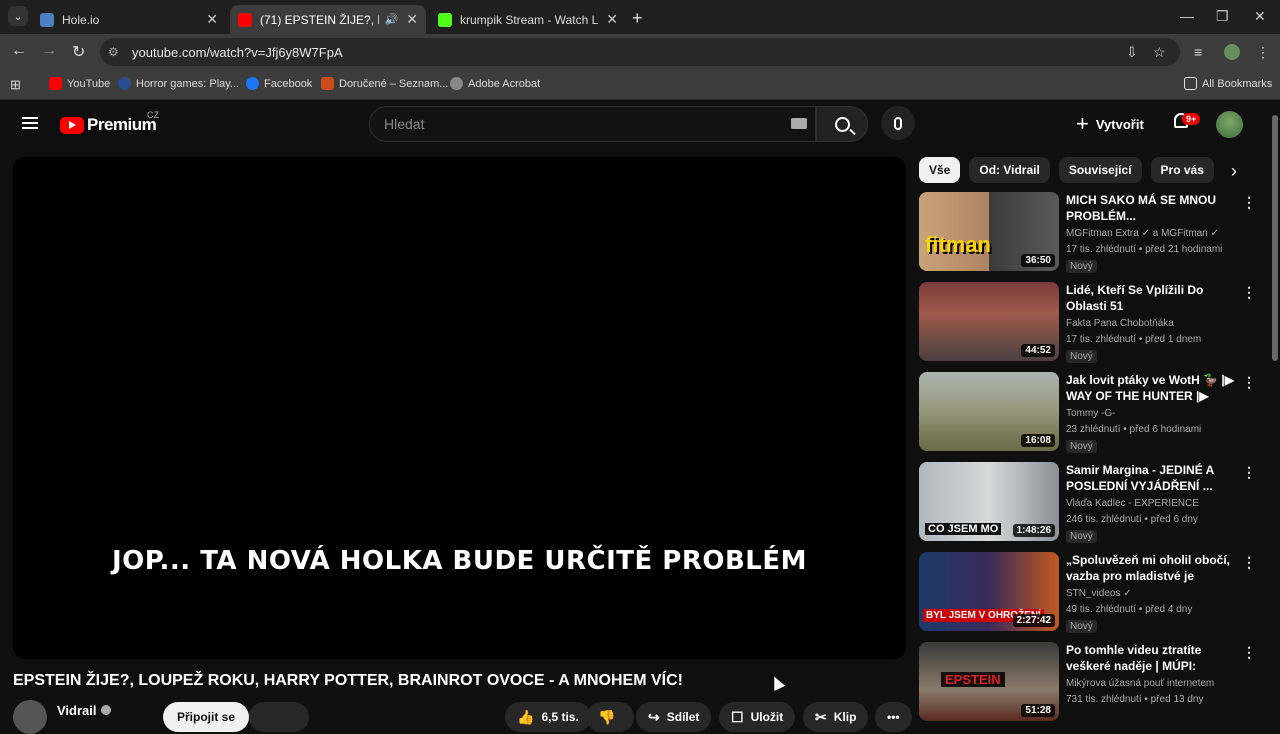 This screenshot has width=1280, height=734. Describe the element at coordinates (72, 125) in the screenshot. I see `youtube-play-icon` at that location.